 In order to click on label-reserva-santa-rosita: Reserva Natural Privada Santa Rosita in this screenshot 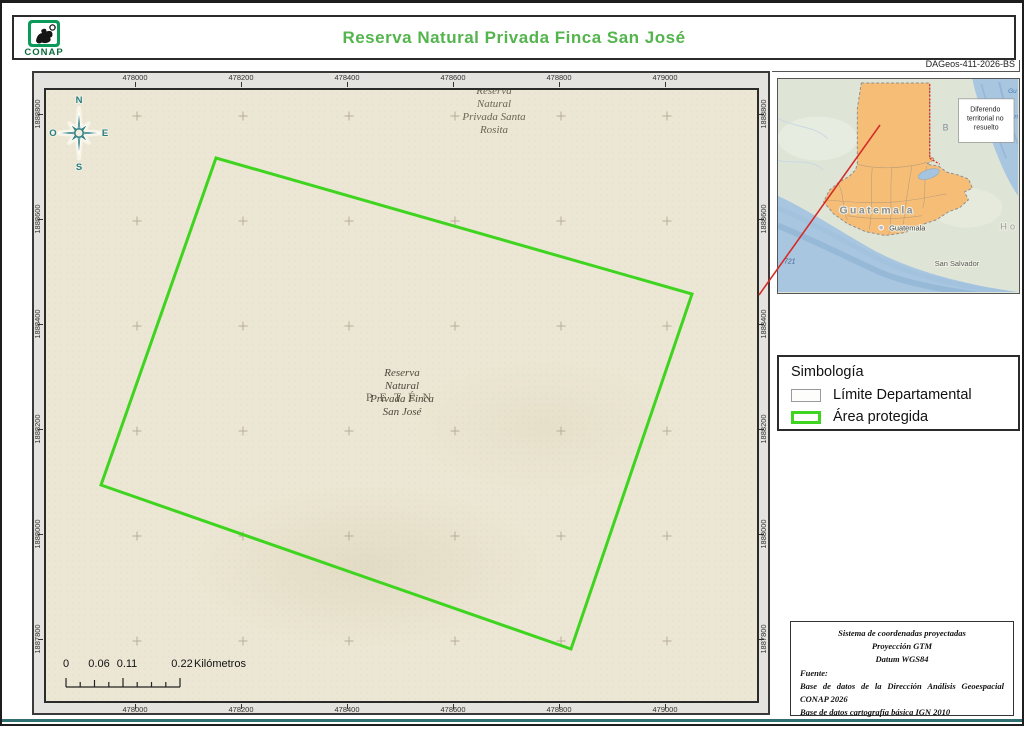, I will do `click(494, 112)`.